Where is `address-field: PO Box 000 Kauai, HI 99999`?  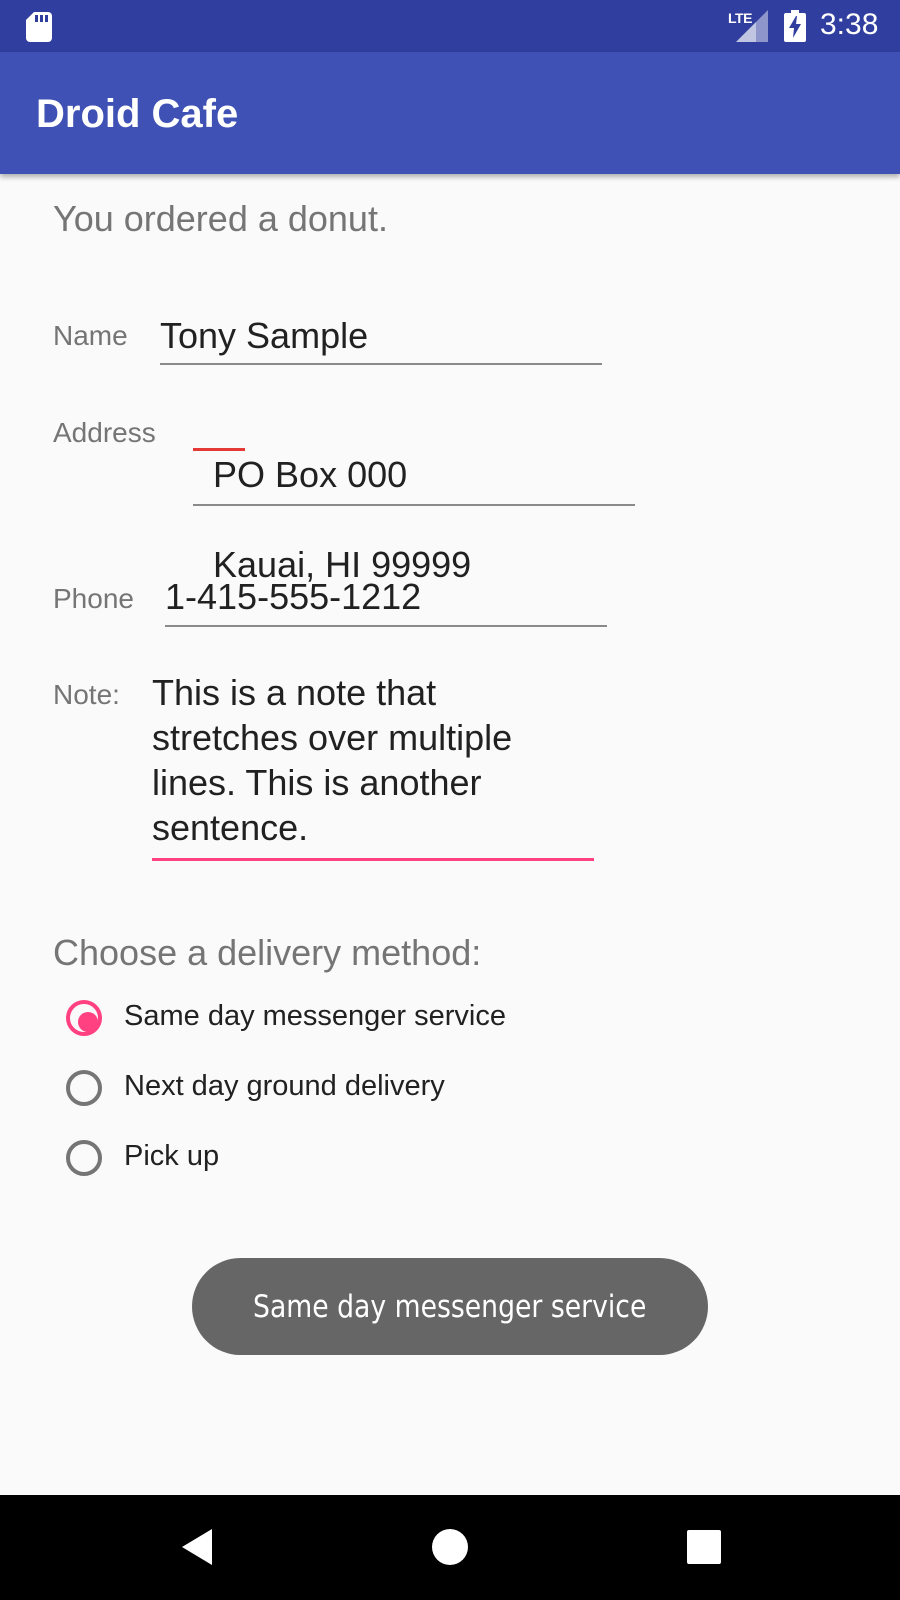 address-field: PO Box 000 Kauai, HI 99999 is located at coordinates (332, 497).